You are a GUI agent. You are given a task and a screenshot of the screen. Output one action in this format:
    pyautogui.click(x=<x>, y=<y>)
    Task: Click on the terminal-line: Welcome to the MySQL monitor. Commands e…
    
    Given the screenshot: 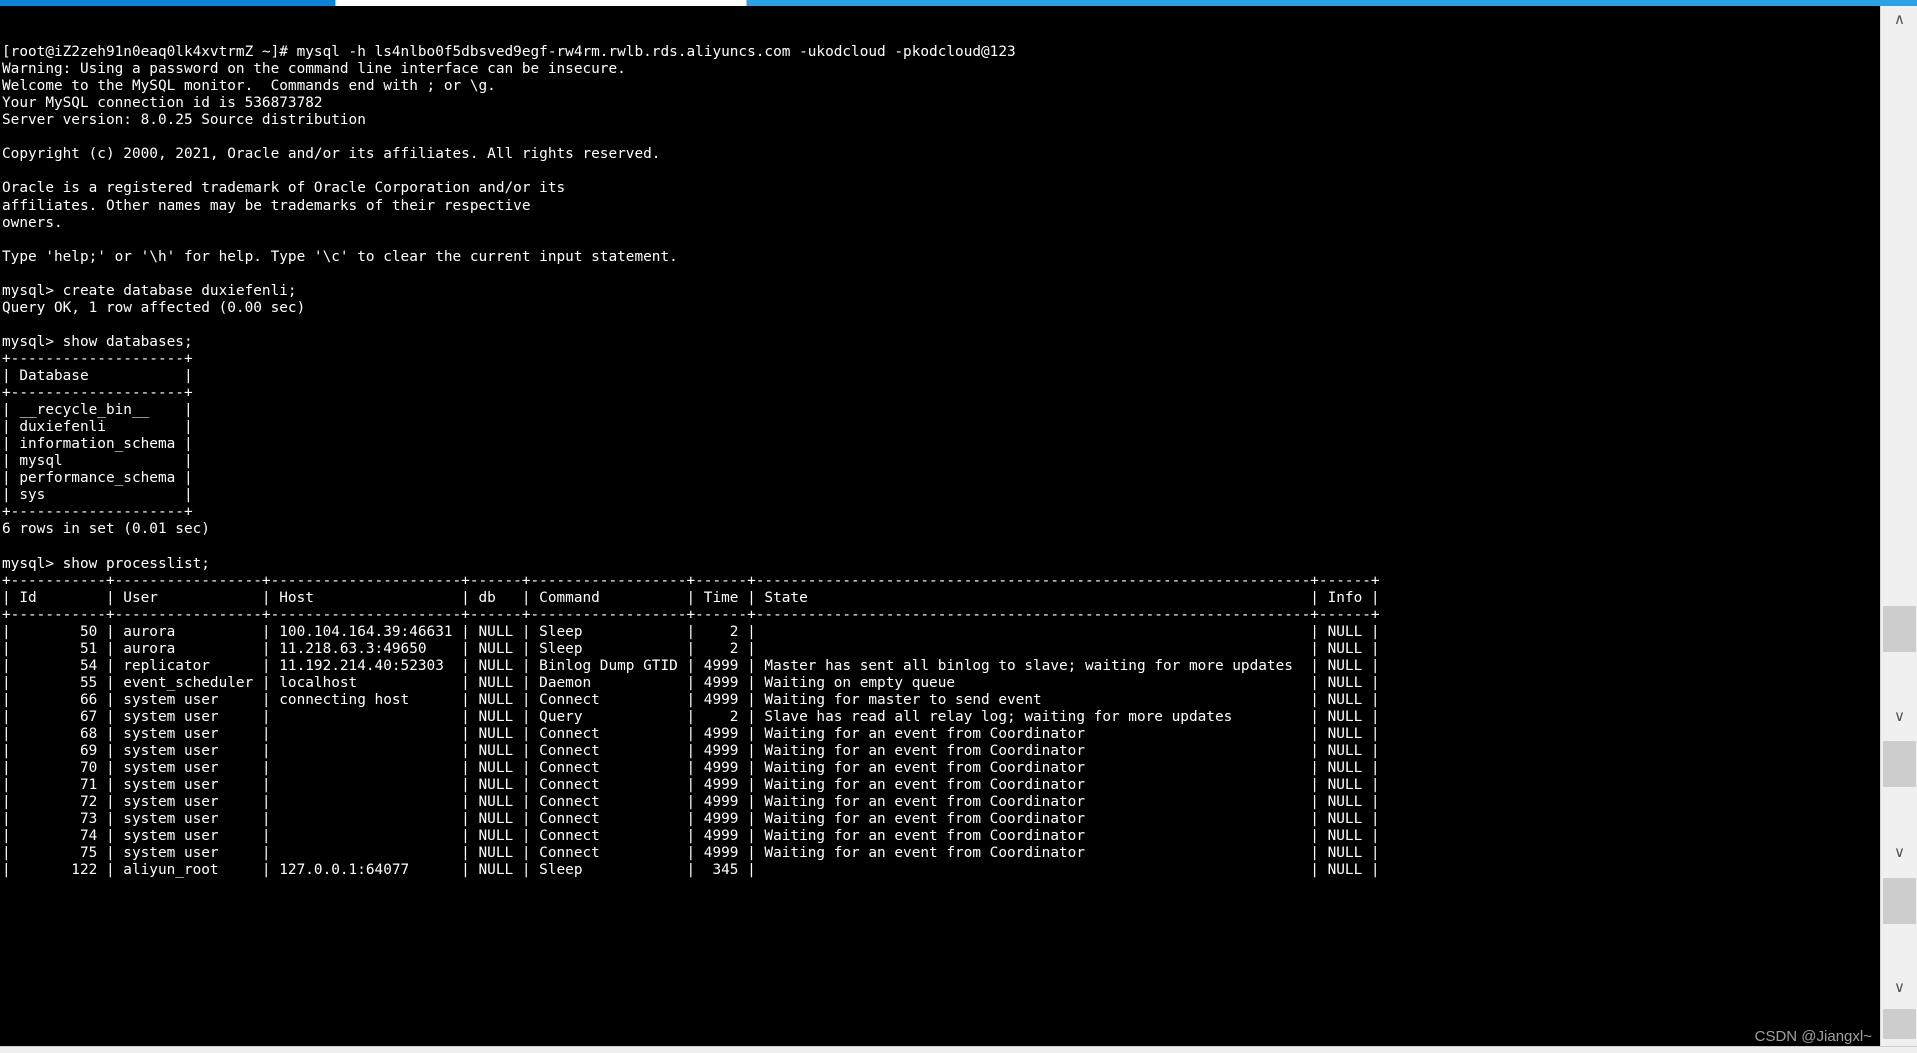 What is the action you would take?
    pyautogui.click(x=249, y=86)
    